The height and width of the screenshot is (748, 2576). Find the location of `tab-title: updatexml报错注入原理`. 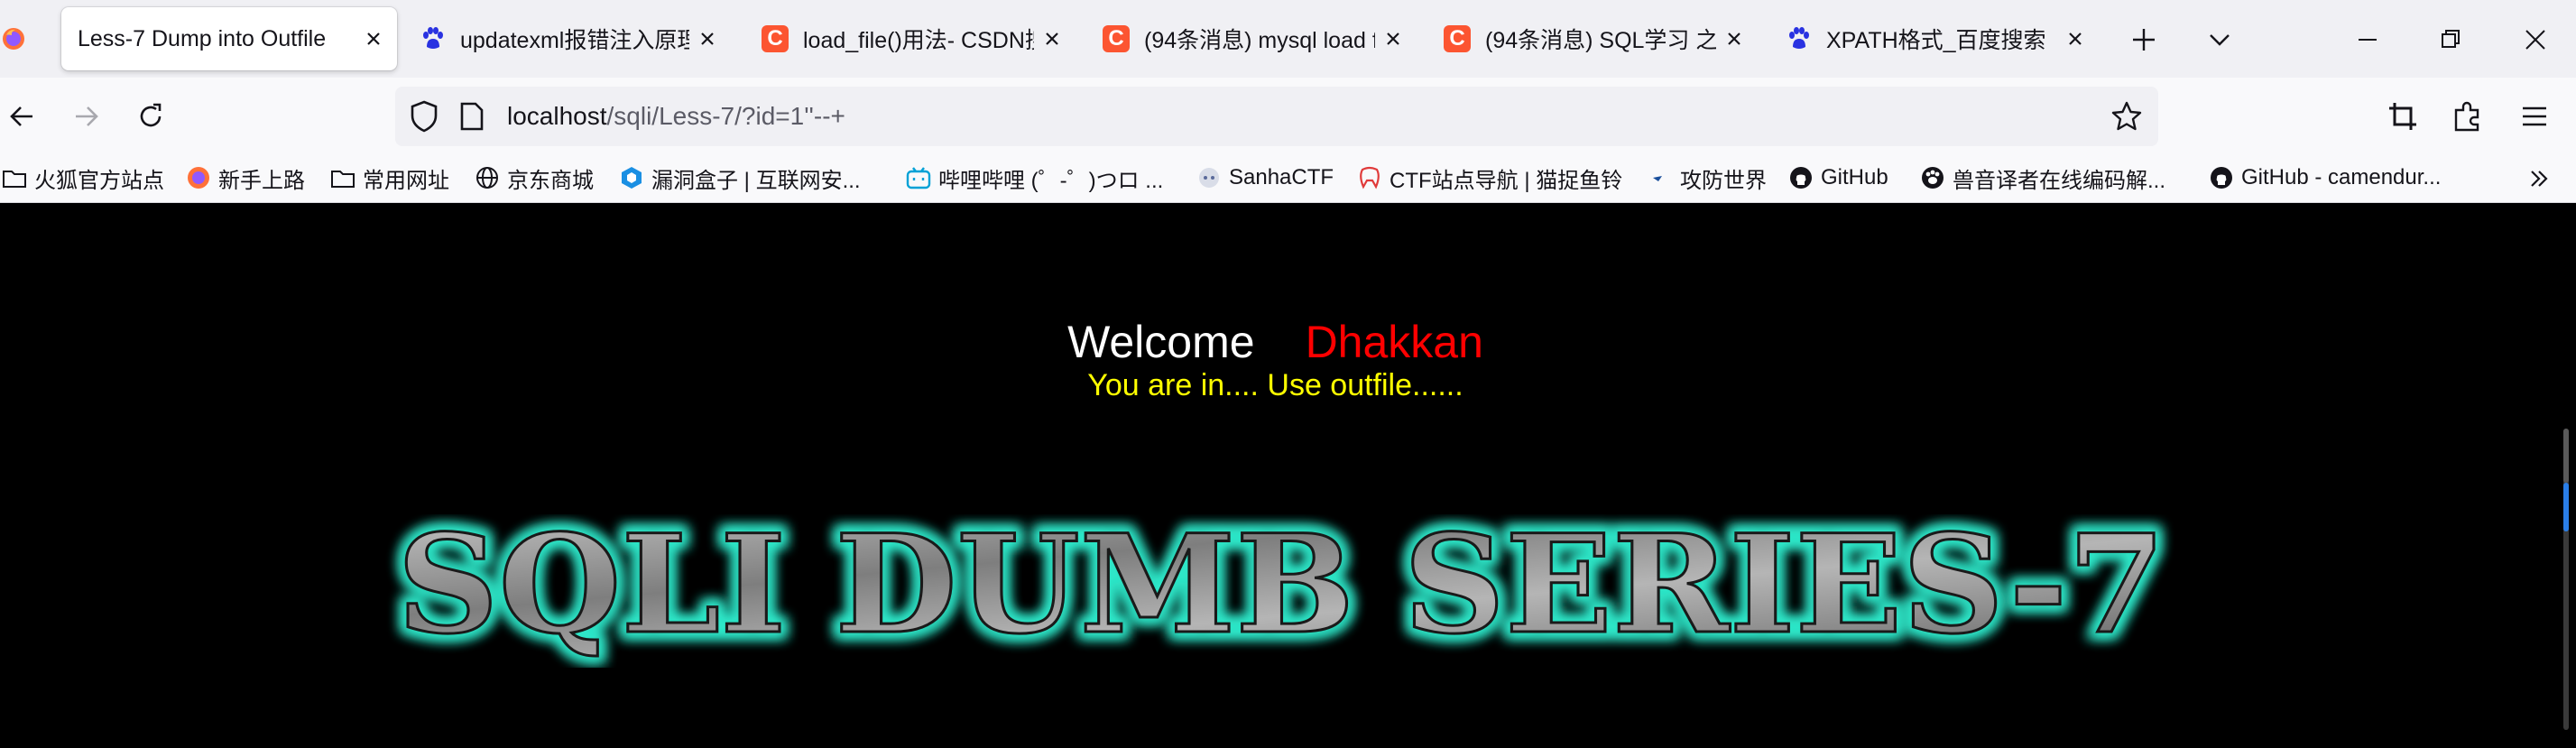

tab-title: updatexml报错注入原理 is located at coordinates (574, 40).